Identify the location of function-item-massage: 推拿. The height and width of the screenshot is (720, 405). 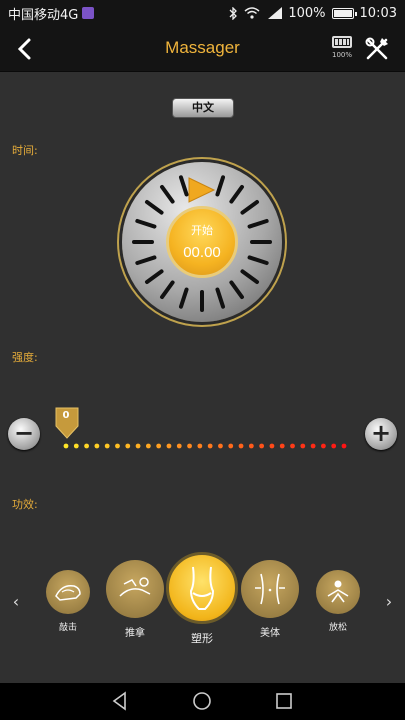
(135, 599).